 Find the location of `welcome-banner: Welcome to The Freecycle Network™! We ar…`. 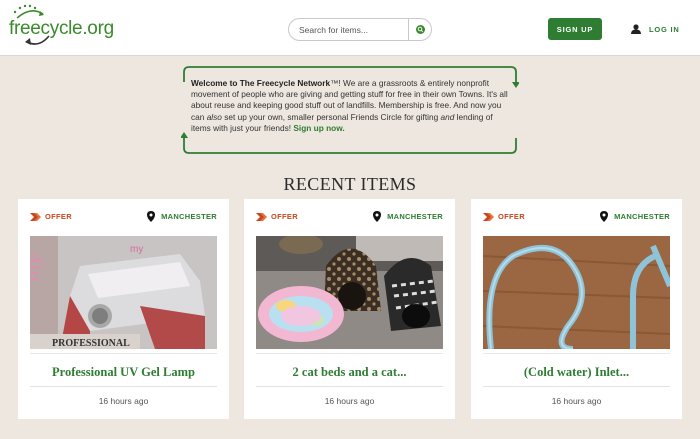

welcome-banner: Welcome to The Freecycle Network™! We ar… is located at coordinates (350, 110).